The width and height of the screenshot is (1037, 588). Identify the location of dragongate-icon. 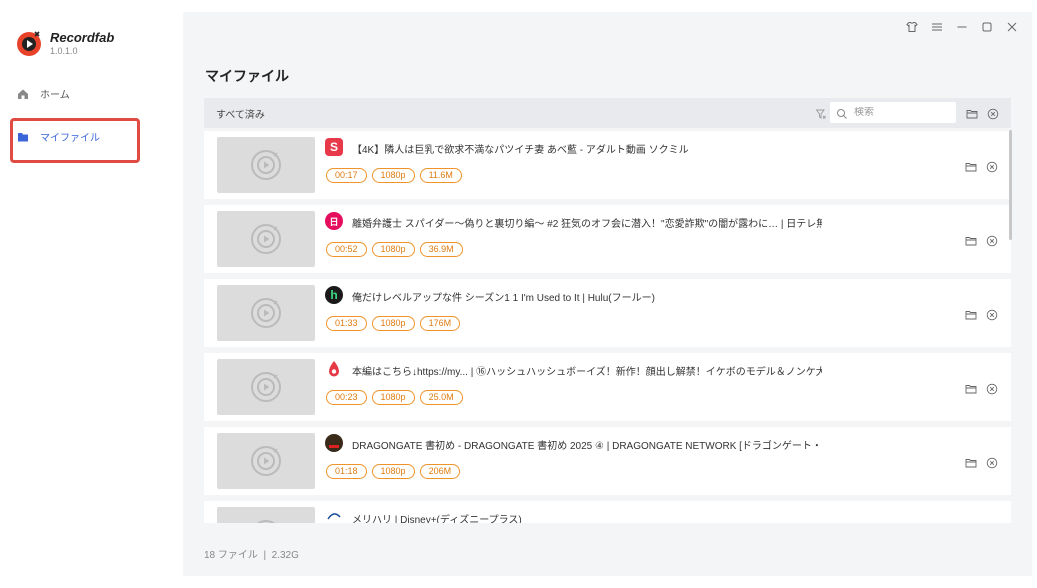
(334, 443).